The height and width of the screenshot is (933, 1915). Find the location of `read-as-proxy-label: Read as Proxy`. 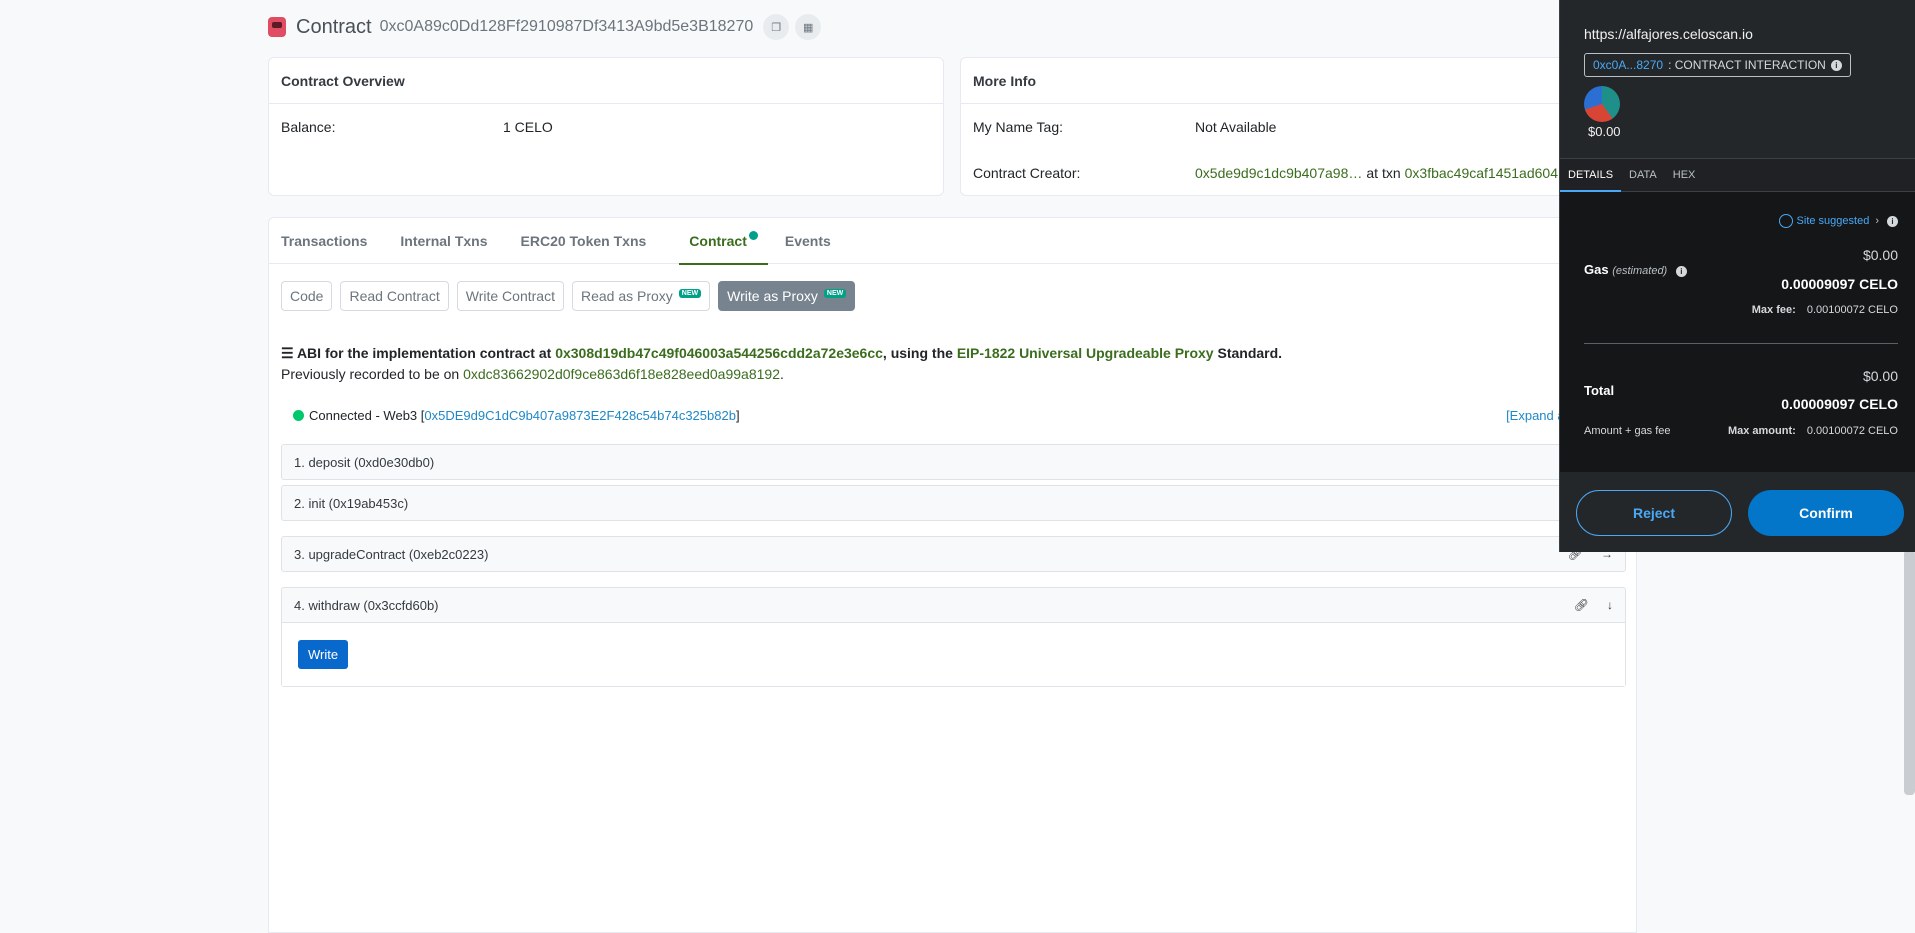

read-as-proxy-label: Read as Proxy is located at coordinates (626, 296).